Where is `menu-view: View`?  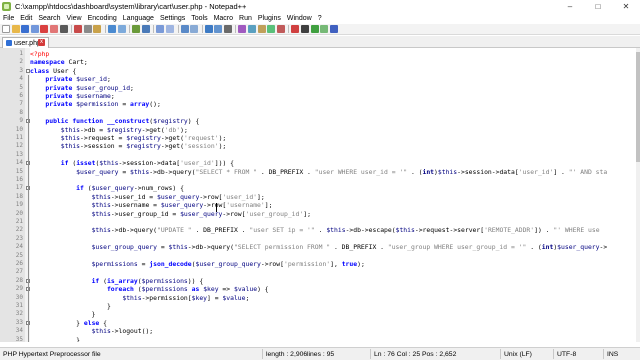 menu-view: View is located at coordinates (74, 18).